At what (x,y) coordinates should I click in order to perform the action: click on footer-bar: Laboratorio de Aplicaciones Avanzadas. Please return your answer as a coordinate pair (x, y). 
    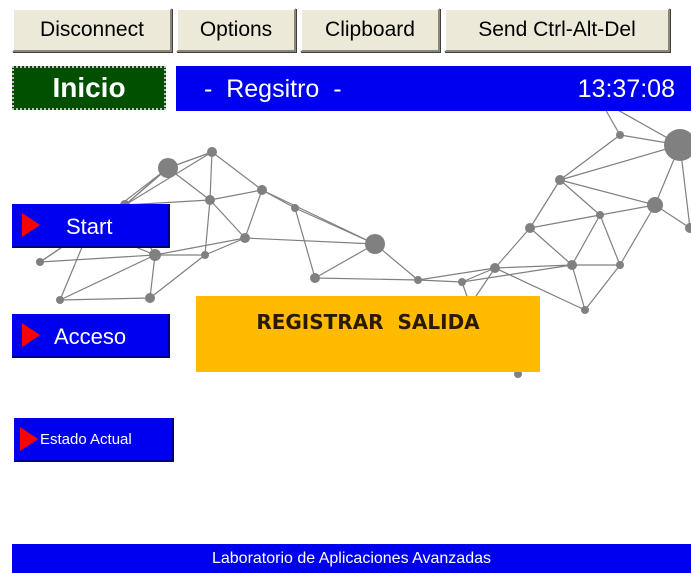
    Looking at the image, I should click on (351, 558).